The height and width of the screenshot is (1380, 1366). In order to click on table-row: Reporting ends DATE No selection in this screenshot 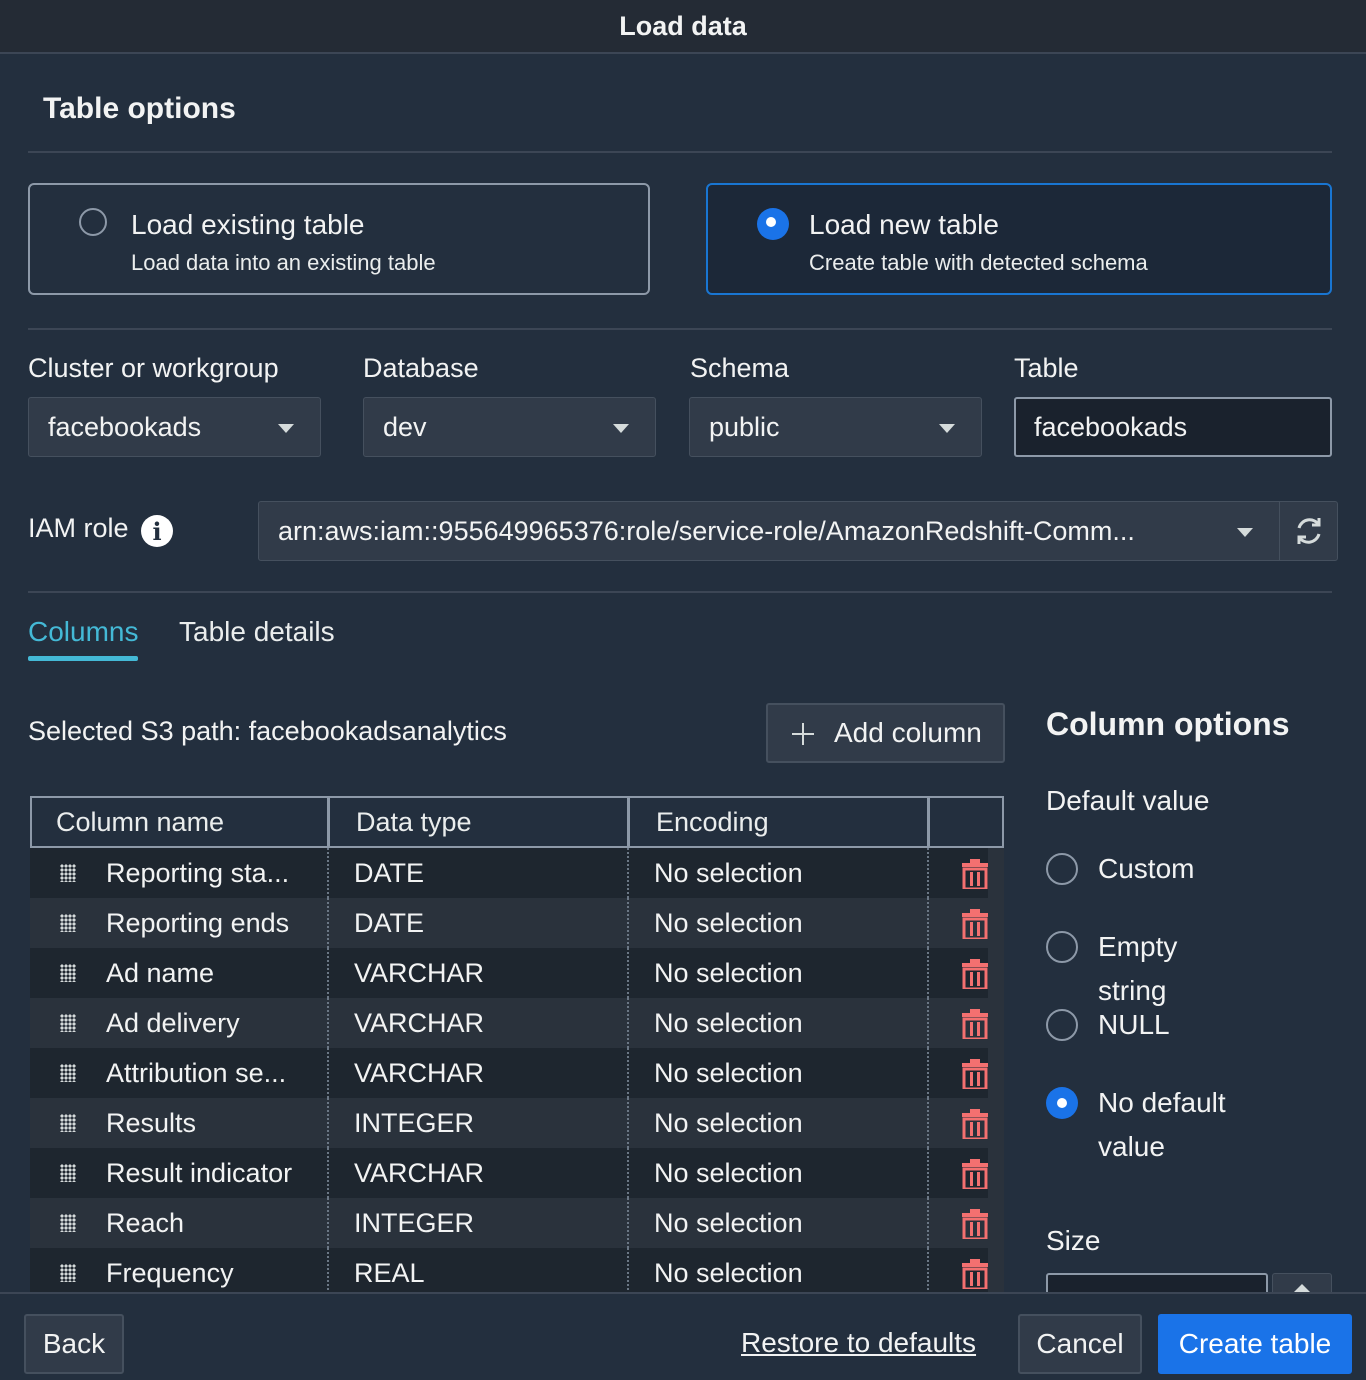, I will do `click(509, 923)`.